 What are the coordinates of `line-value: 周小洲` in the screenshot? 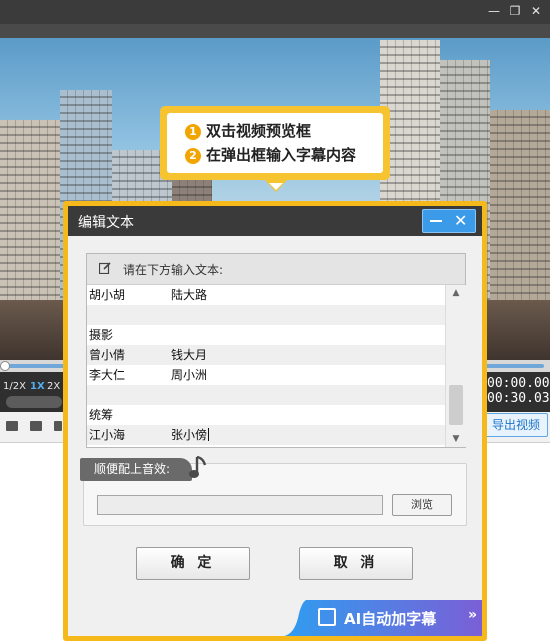 It's located at (189, 375).